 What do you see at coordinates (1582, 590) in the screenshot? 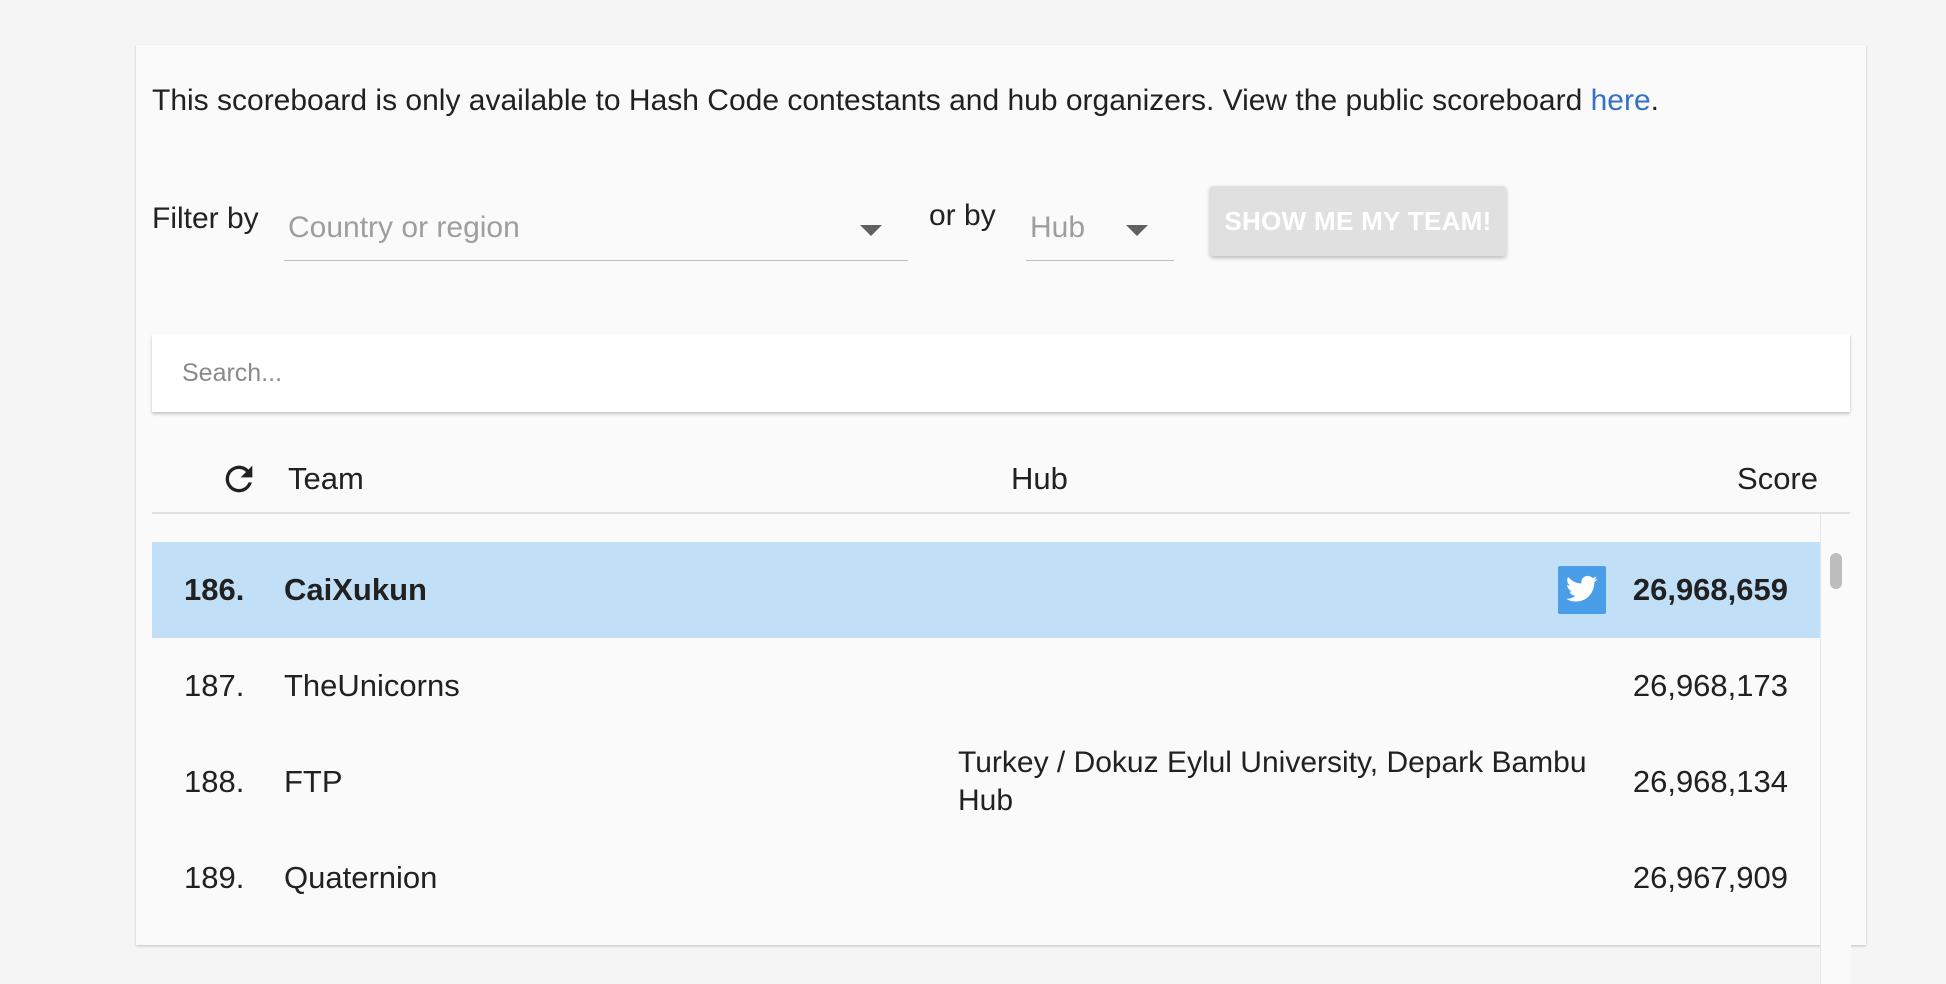
I see `twitter-icon` at bounding box center [1582, 590].